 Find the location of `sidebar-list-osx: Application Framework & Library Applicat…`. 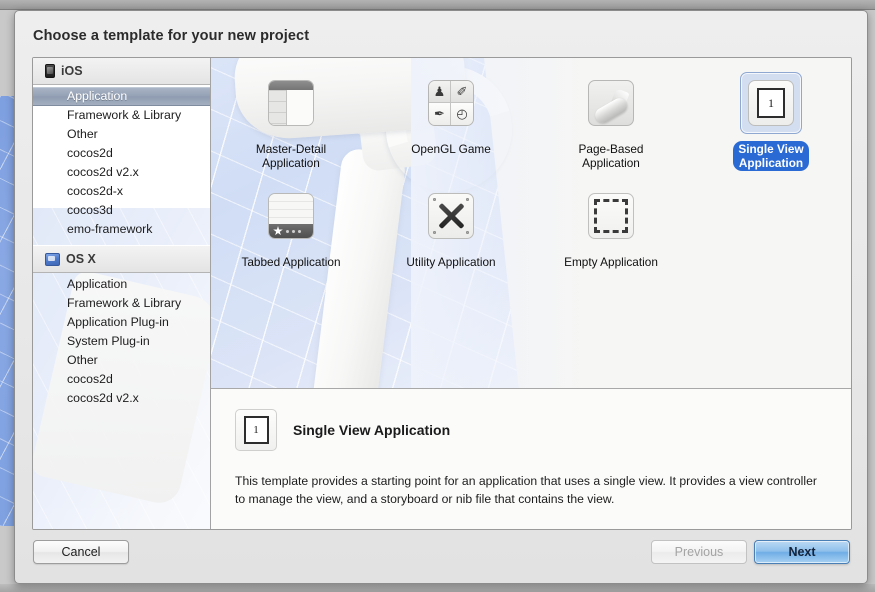

sidebar-list-osx: Application Framework & Library Applicat… is located at coordinates (121, 340).